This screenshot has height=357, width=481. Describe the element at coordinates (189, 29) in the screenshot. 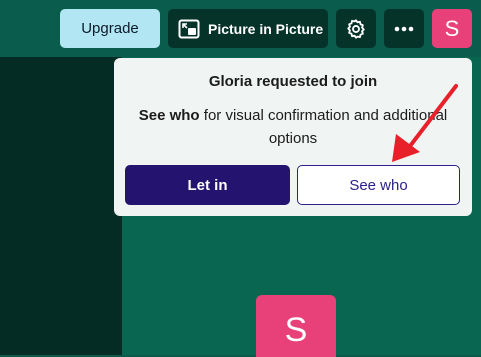

I see `picture-in-picture-icon` at that location.